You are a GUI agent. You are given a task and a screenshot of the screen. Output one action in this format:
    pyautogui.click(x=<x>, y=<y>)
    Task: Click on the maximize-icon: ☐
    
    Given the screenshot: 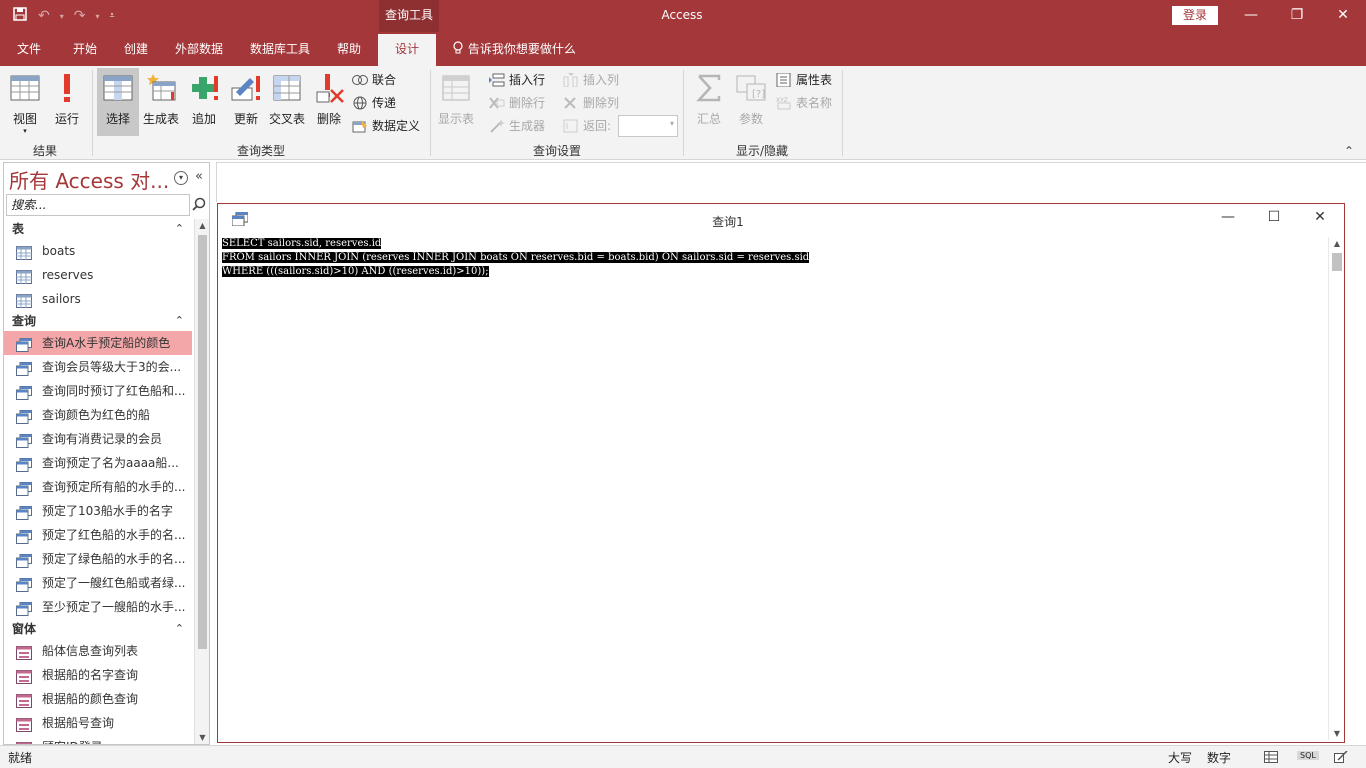 What is the action you would take?
    pyautogui.click(x=1274, y=217)
    